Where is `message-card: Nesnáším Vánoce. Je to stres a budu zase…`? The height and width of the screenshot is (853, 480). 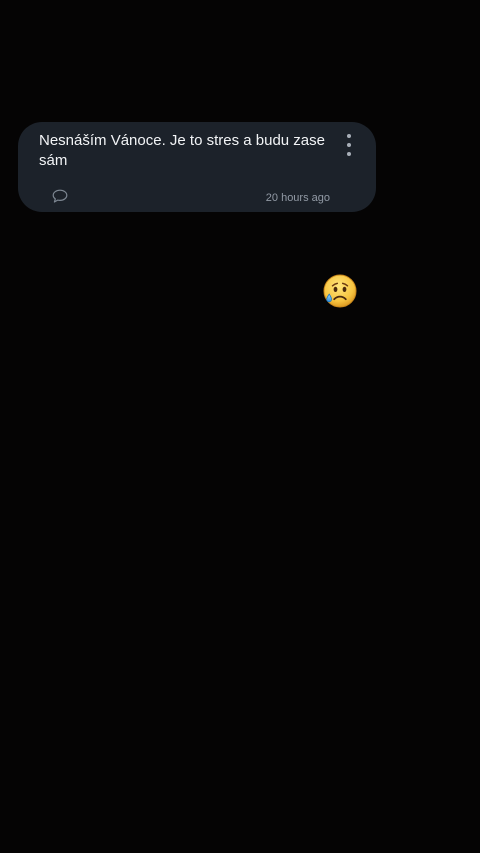 message-card: Nesnáším Vánoce. Je to stres a budu zase… is located at coordinates (197, 167).